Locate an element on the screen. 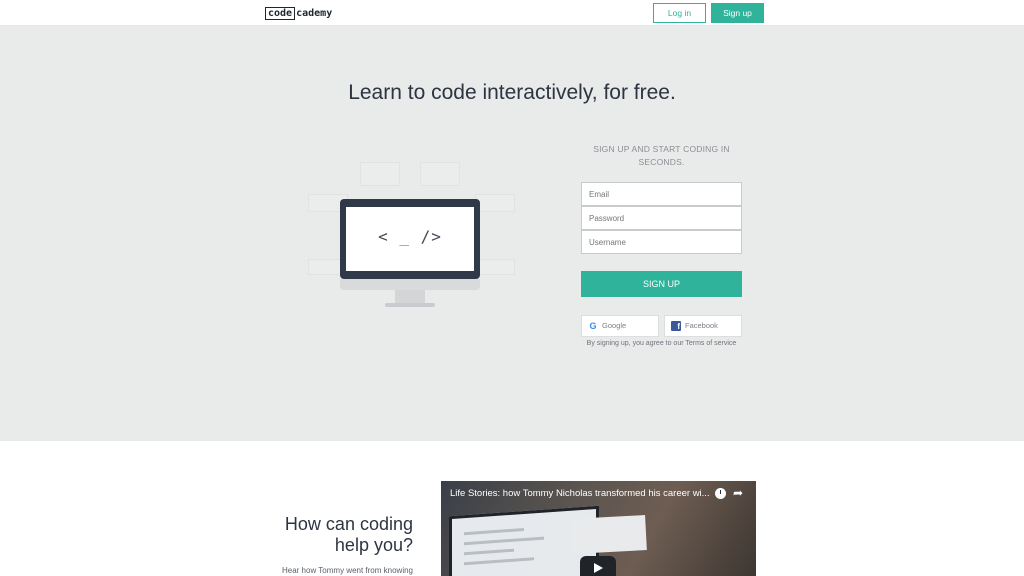 The height and width of the screenshot is (576, 1024). email-field is located at coordinates (661, 194).